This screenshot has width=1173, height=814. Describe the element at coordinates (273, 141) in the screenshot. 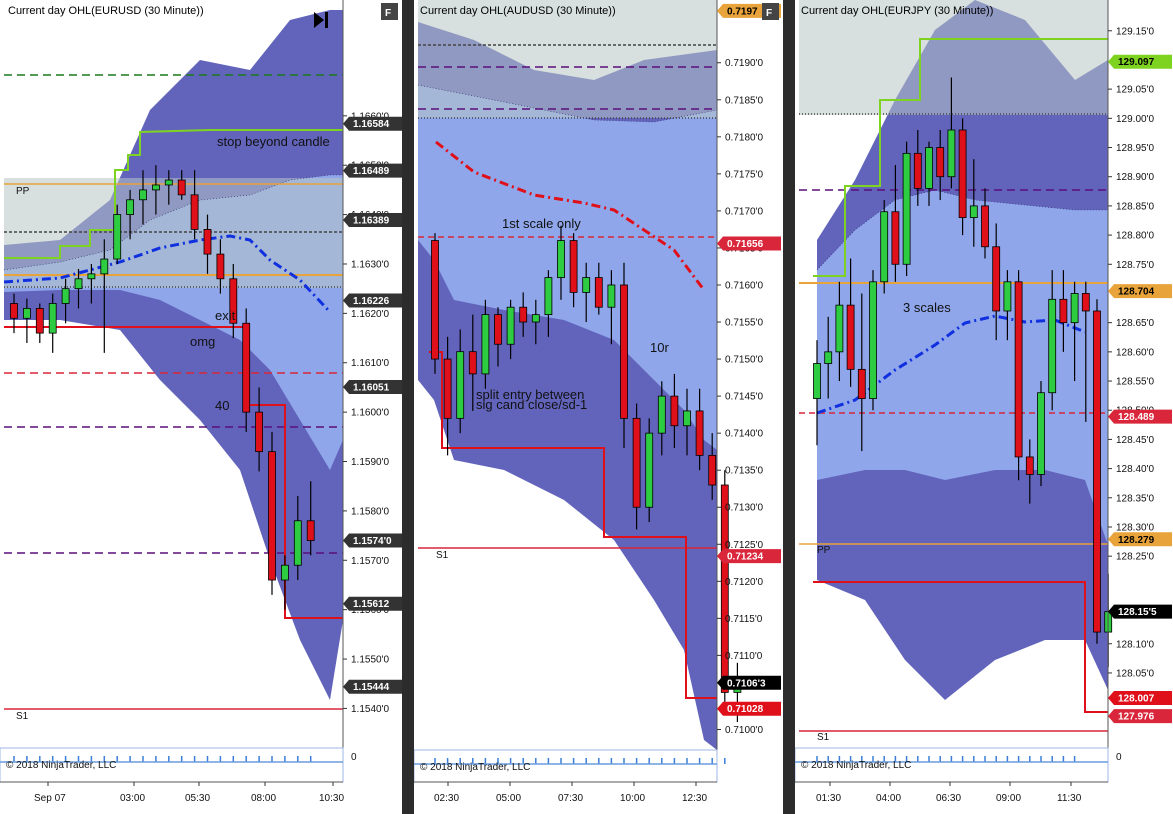

I see `annotation-text: stop beyond candle` at that location.